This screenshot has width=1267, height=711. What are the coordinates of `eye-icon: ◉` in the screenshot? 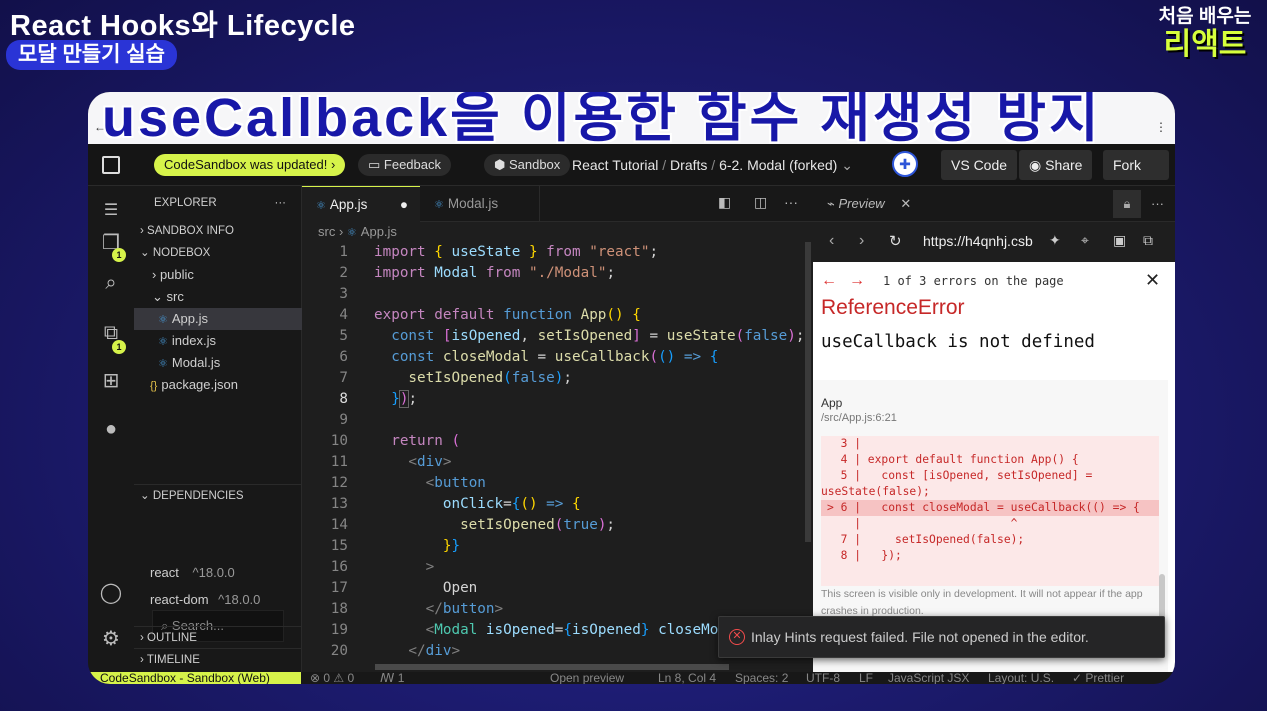 It's located at (1037, 165).